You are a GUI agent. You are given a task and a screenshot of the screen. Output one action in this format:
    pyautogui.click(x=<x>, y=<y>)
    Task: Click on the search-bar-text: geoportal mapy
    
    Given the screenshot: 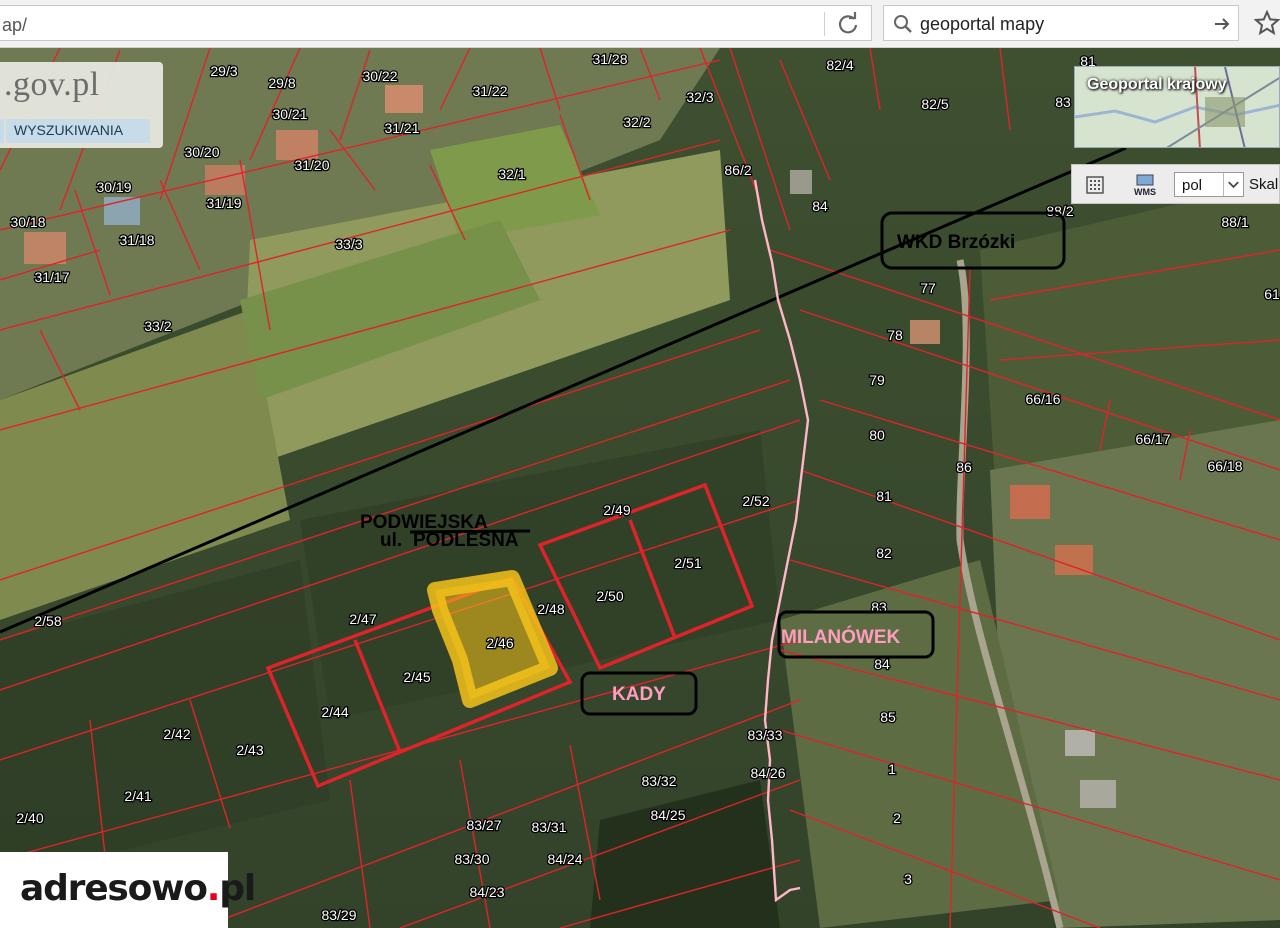 What is the action you would take?
    pyautogui.click(x=982, y=24)
    